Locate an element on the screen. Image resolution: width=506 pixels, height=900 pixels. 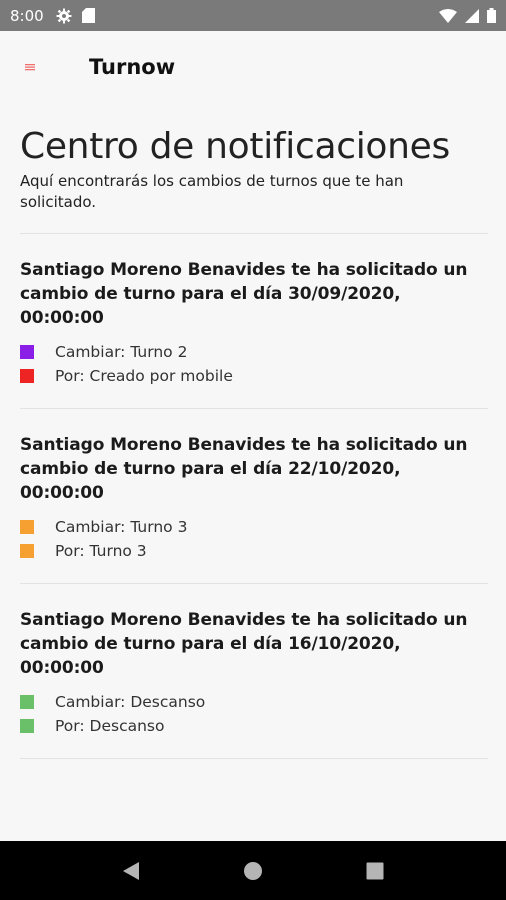
status-left-icons is located at coordinates (75, 16).